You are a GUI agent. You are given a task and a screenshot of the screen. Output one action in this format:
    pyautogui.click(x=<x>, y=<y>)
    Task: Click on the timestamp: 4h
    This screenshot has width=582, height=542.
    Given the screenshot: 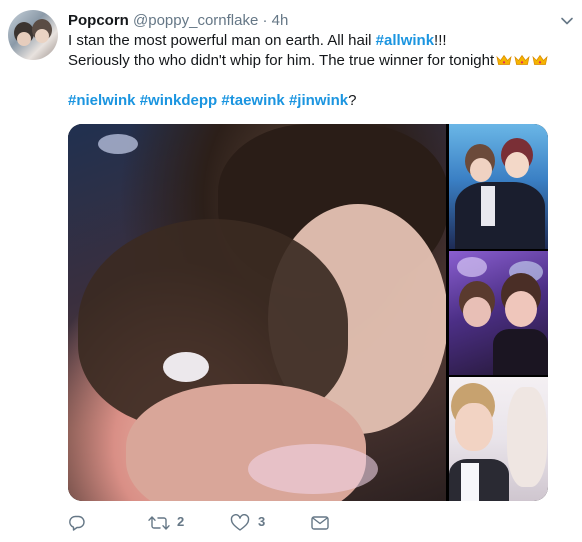 What is the action you would take?
    pyautogui.click(x=280, y=20)
    